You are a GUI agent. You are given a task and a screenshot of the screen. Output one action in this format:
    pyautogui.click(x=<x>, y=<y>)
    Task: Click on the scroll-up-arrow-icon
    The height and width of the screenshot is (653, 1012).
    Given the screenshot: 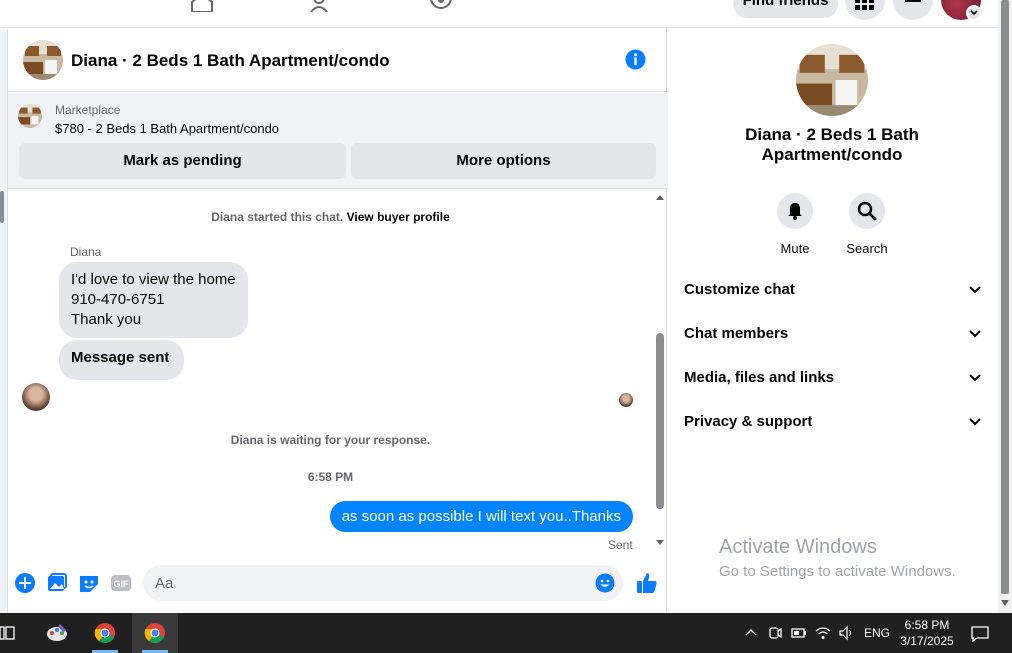 What is the action you would take?
    pyautogui.click(x=660, y=197)
    